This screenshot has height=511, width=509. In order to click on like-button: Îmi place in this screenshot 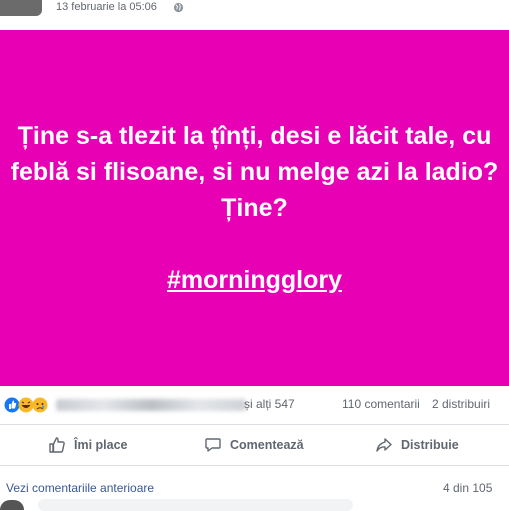, I will do `click(88, 445)`.